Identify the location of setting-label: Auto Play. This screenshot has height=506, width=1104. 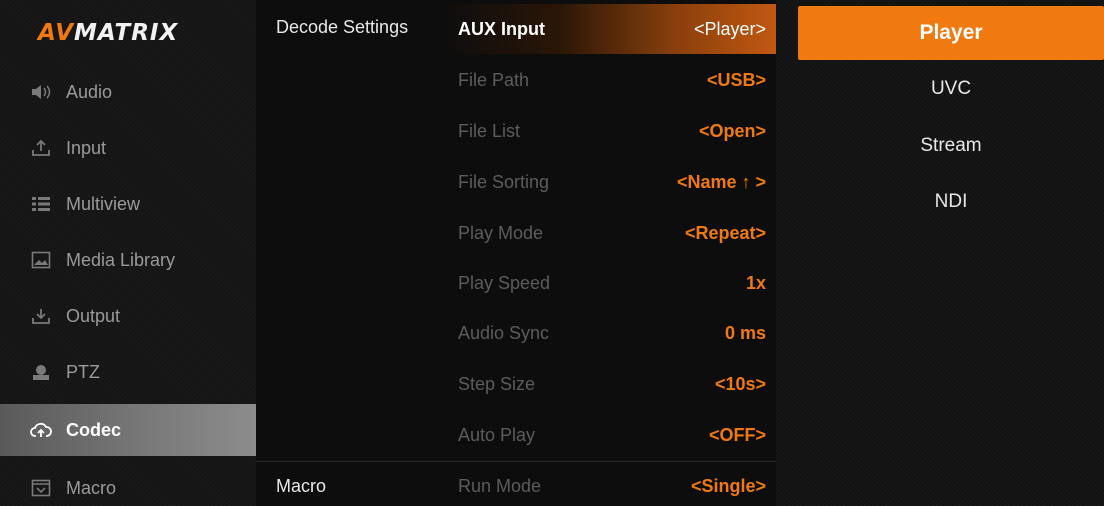
(497, 434).